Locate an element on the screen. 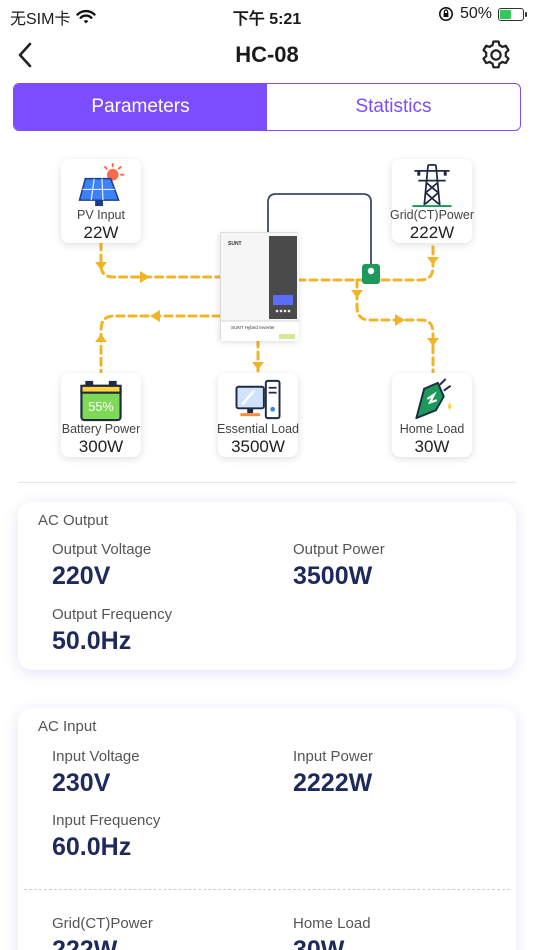  input-power-value: 2222W is located at coordinates (333, 783).